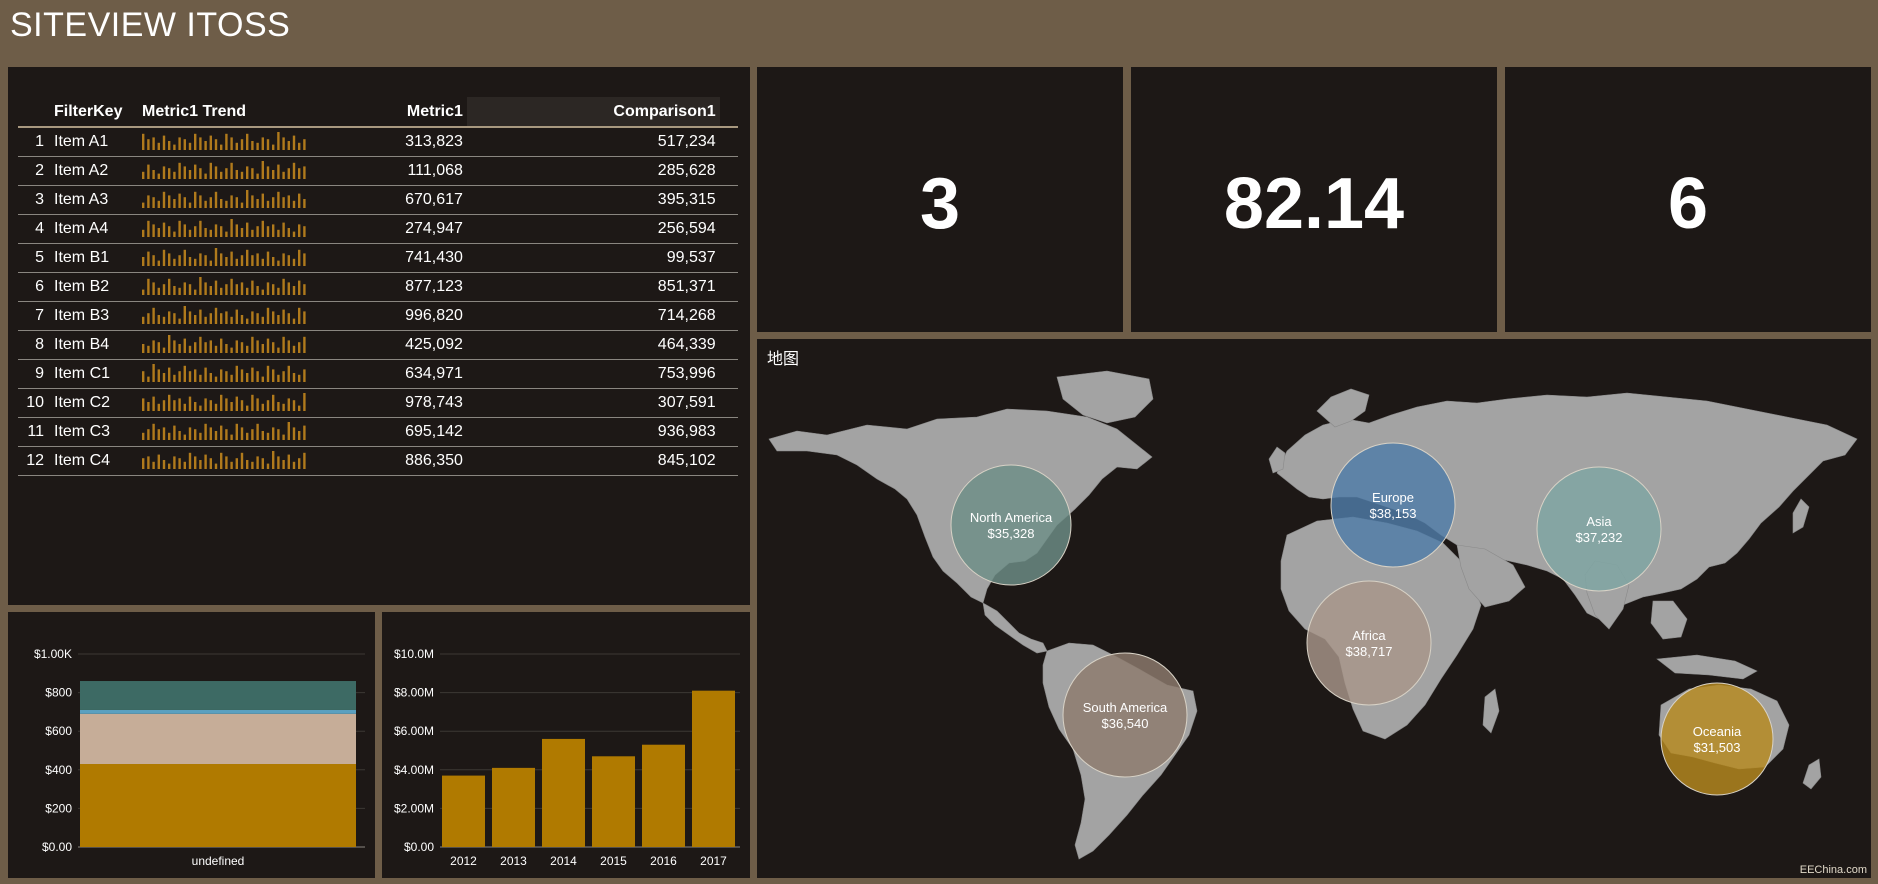 The height and width of the screenshot is (884, 1878). Describe the element at coordinates (1717, 747) in the screenshot. I see `region-value: $31,503` at that location.